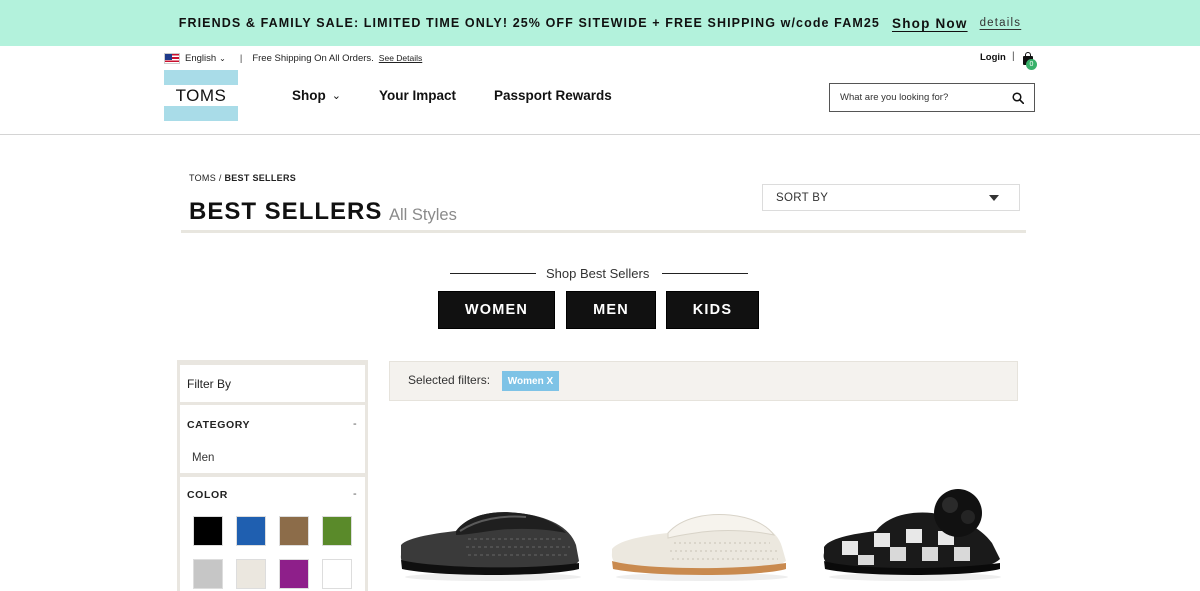 The width and height of the screenshot is (1200, 591). Describe the element at coordinates (603, 231) in the screenshot. I see `title-divider` at that location.